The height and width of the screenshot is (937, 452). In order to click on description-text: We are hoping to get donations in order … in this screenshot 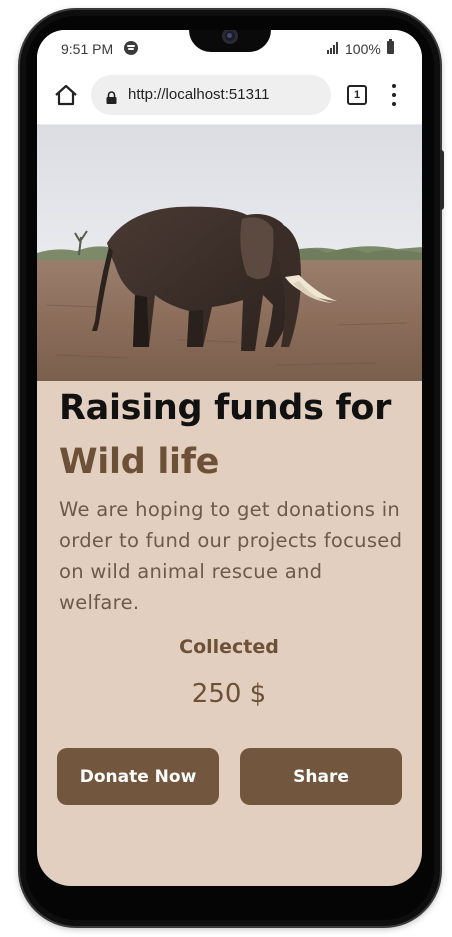, I will do `click(231, 556)`.